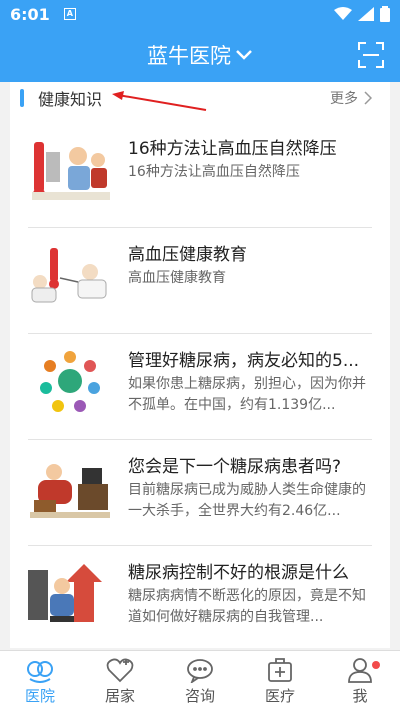 Image resolution: width=400 pixels, height=712 pixels. I want to click on user-icon, so click(360, 670).